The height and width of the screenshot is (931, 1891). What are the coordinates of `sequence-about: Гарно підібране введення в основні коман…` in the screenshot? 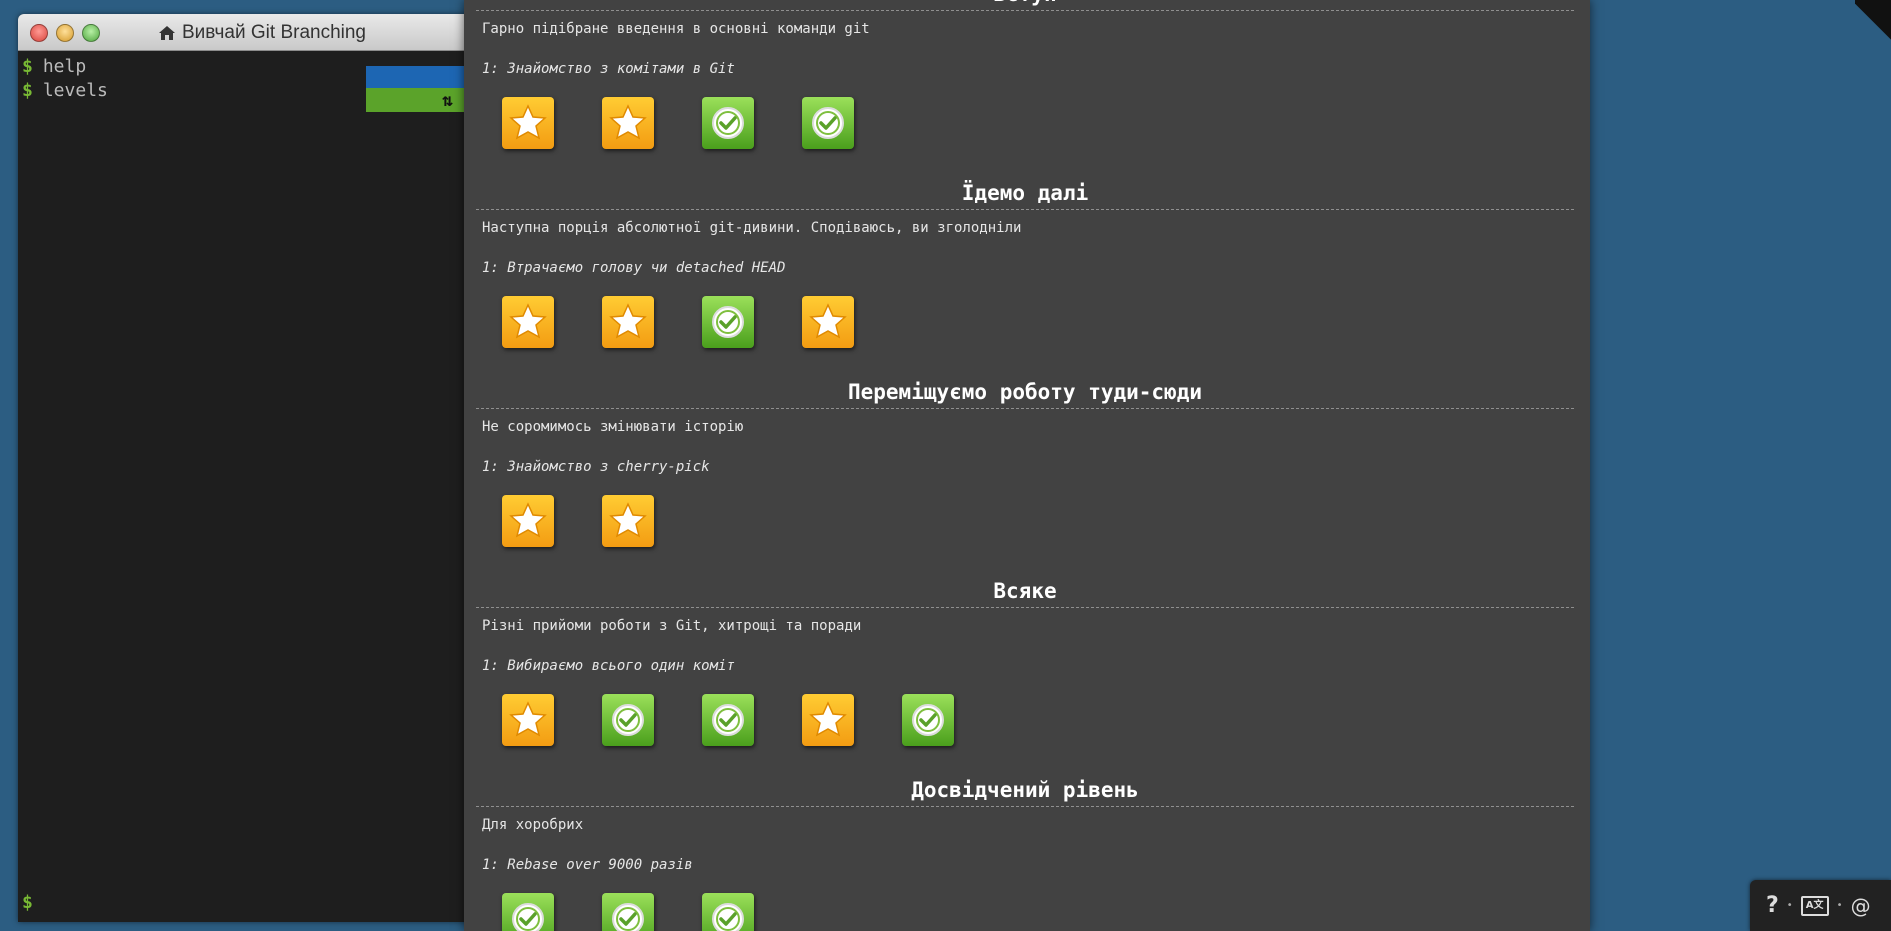 It's located at (676, 29).